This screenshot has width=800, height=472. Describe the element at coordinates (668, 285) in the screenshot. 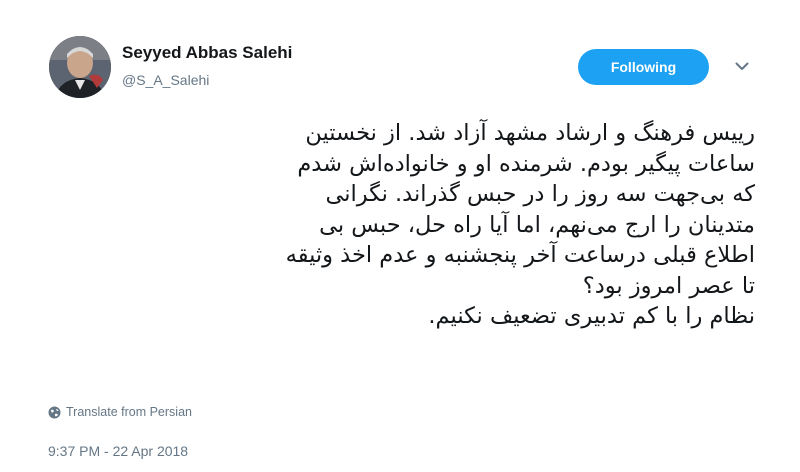

I see `tweet-line: تا عصر امروز بود؟` at that location.